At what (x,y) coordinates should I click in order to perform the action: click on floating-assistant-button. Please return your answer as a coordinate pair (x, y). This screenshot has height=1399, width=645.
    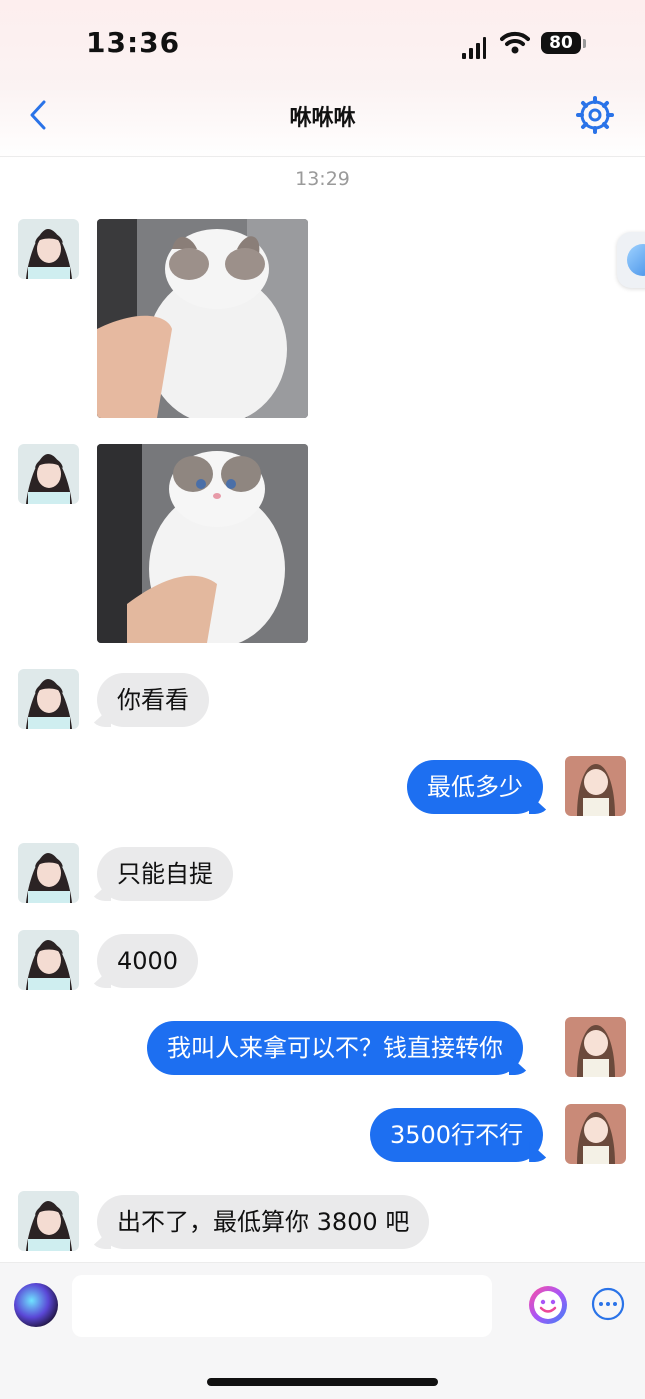
    Looking at the image, I should click on (631, 260).